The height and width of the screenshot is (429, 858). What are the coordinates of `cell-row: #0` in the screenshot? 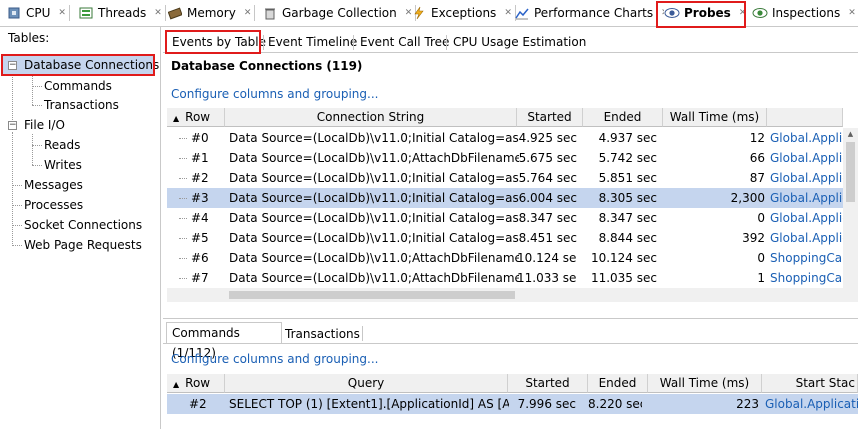 It's located at (200, 138).